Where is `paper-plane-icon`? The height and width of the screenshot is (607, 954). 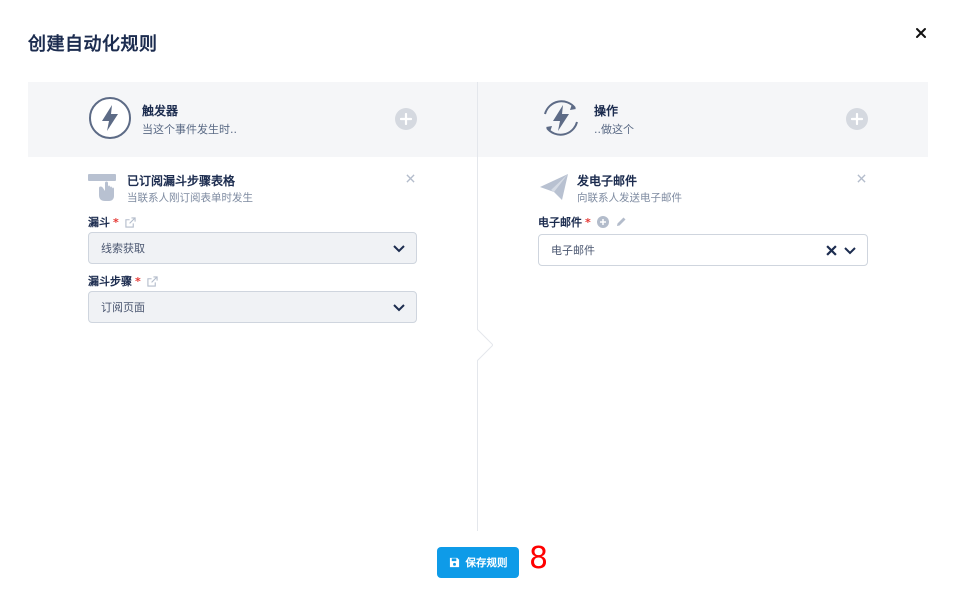 paper-plane-icon is located at coordinates (554, 187).